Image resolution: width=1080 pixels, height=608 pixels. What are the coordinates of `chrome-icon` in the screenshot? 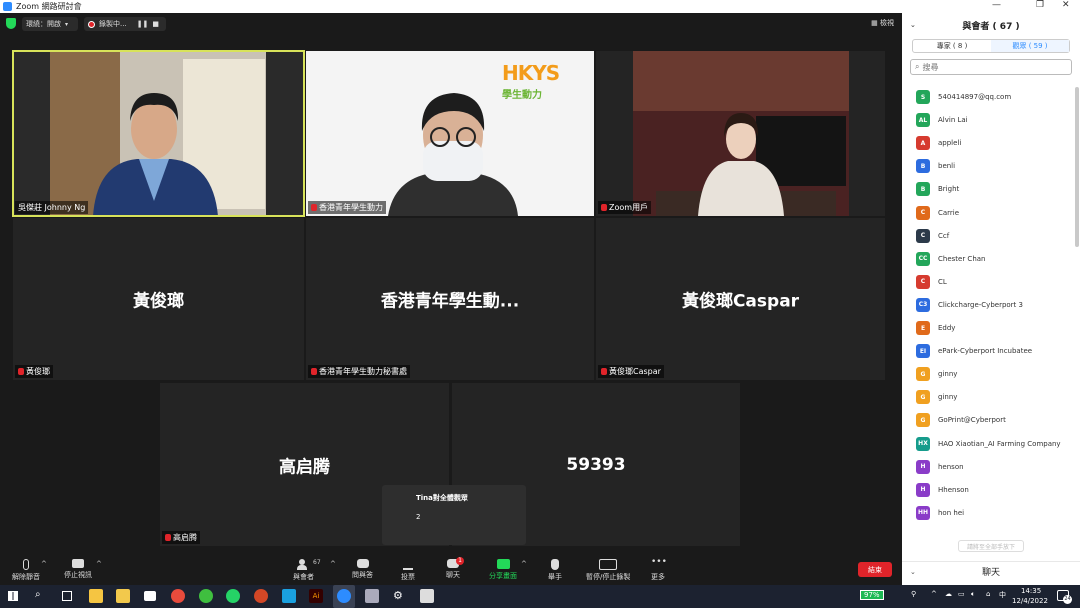 It's located at (178, 596).